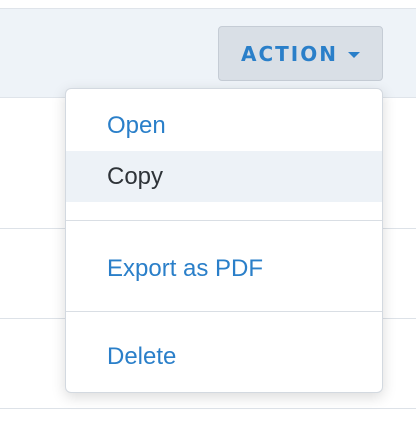  I want to click on menu-item-open: Open, so click(224, 125).